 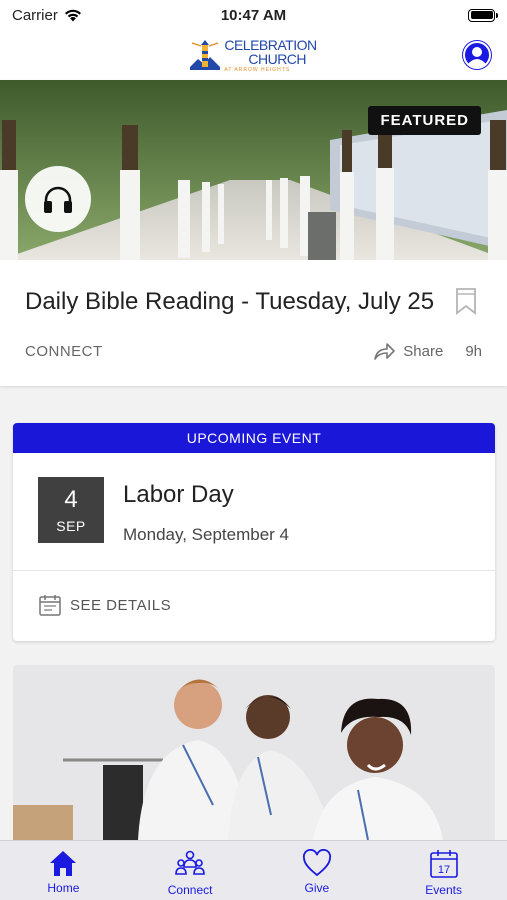 What do you see at coordinates (230, 302) in the screenshot?
I see `featured-title: Daily Bible Reading - Tuesday, July 25` at bounding box center [230, 302].